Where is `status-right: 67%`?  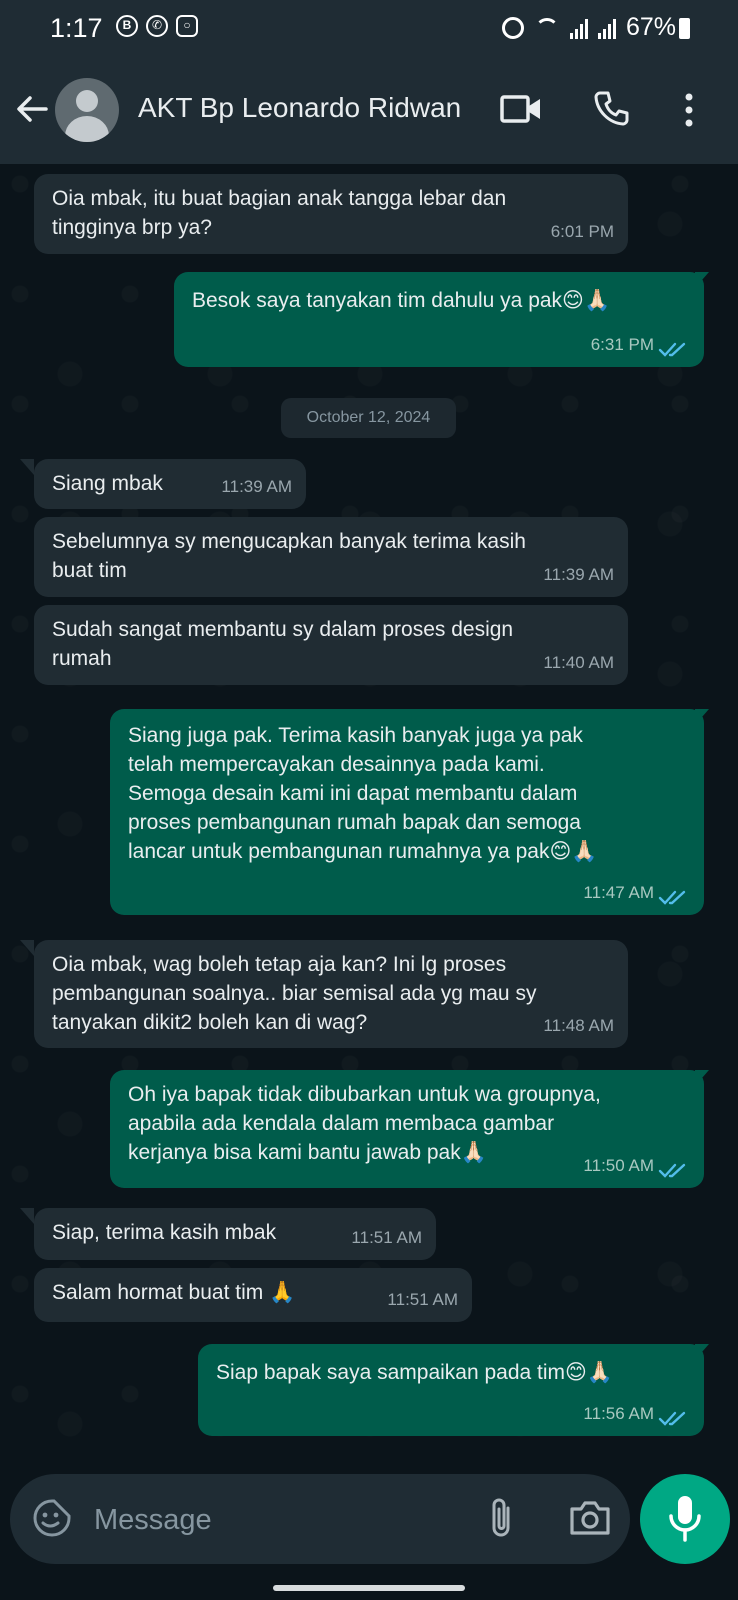 status-right: 67% is located at coordinates (588, 27).